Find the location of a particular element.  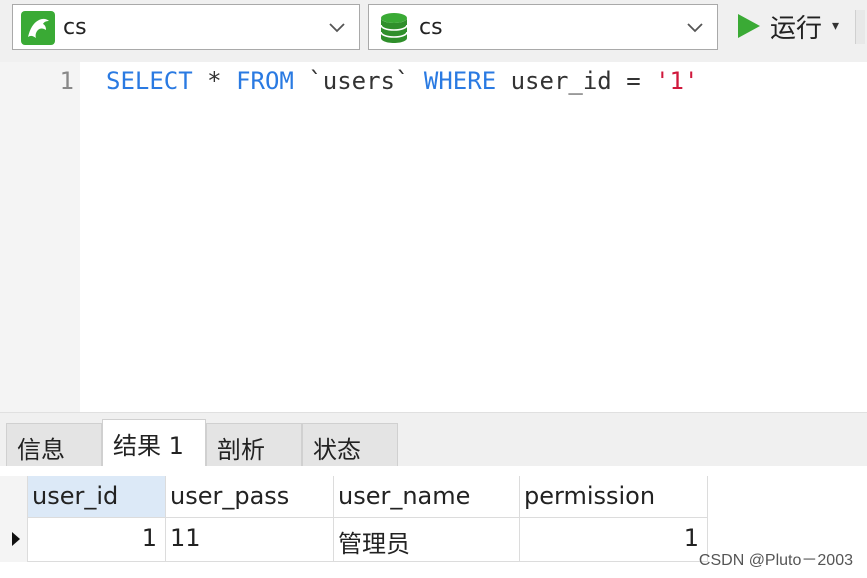

keyword-select: SELECT is located at coordinates (149, 81).